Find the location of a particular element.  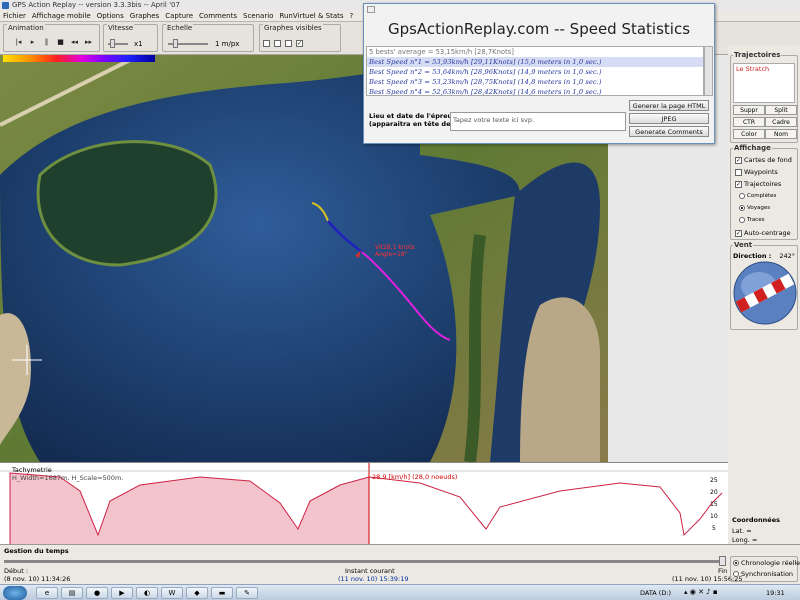

longitude-label: Long. = is located at coordinates (745, 540).